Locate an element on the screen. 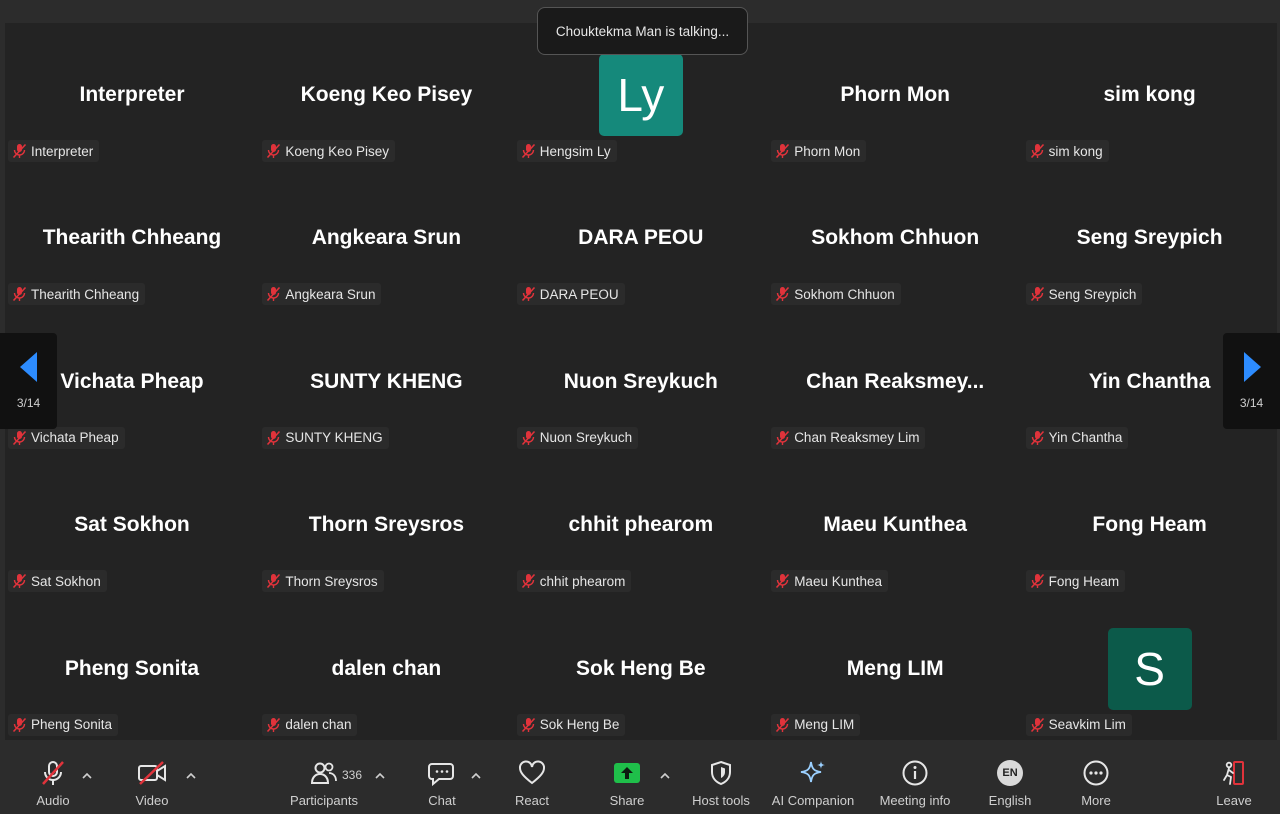 The height and width of the screenshot is (814, 1280). participant-tile: Fong Heam Fong Heam is located at coordinates (1149, 525).